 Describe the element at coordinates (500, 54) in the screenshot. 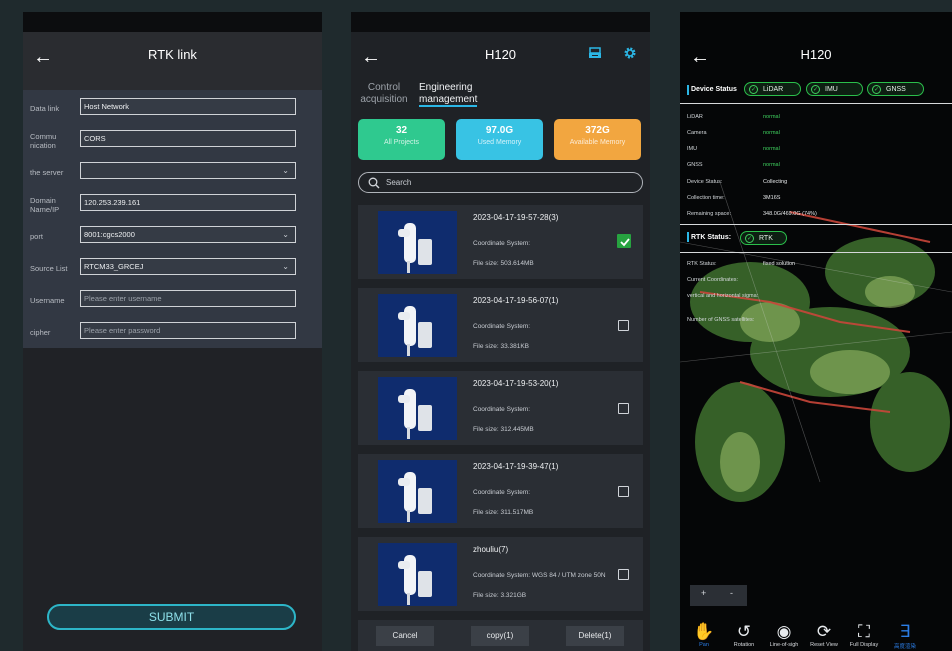

I see `page-title: H120` at that location.